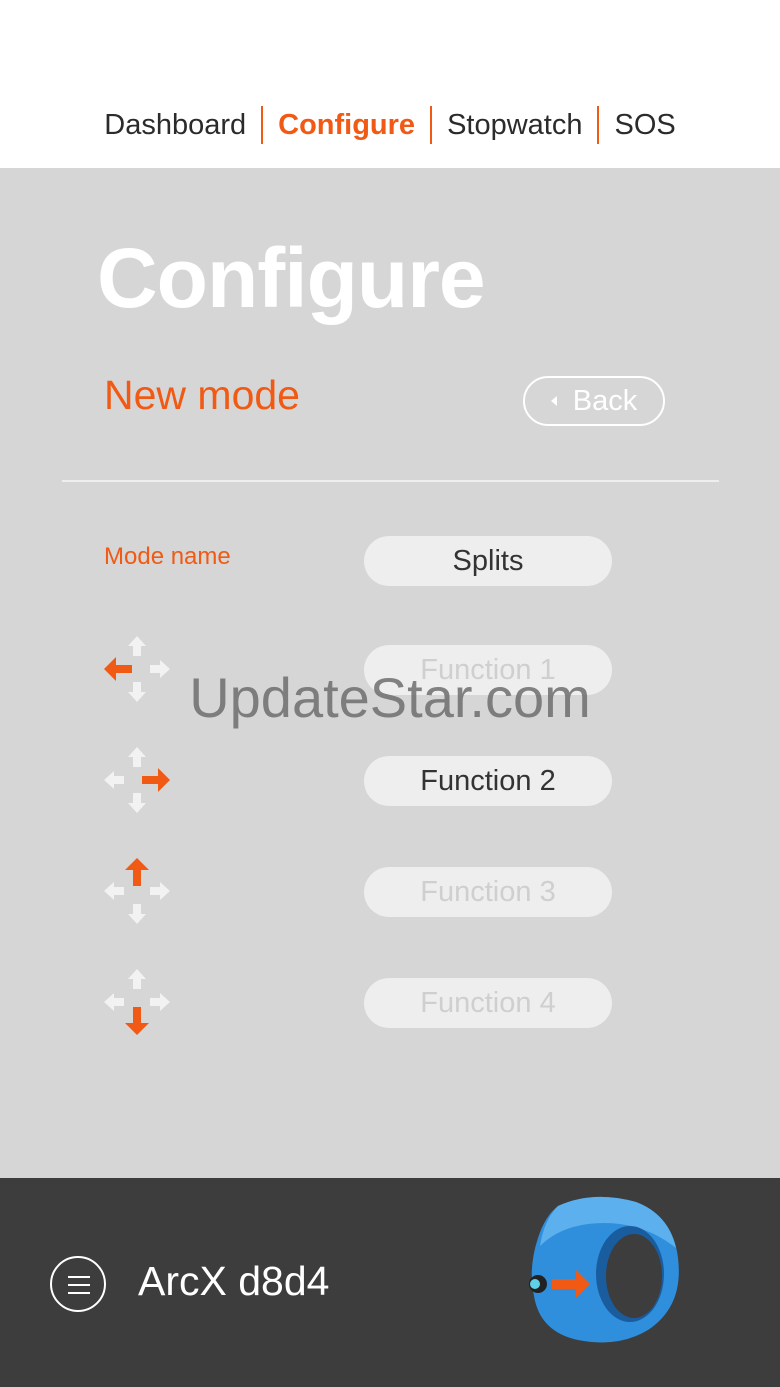 The image size is (780, 1387). Describe the element at coordinates (488, 561) in the screenshot. I see `mode-name-field: Splits` at that location.